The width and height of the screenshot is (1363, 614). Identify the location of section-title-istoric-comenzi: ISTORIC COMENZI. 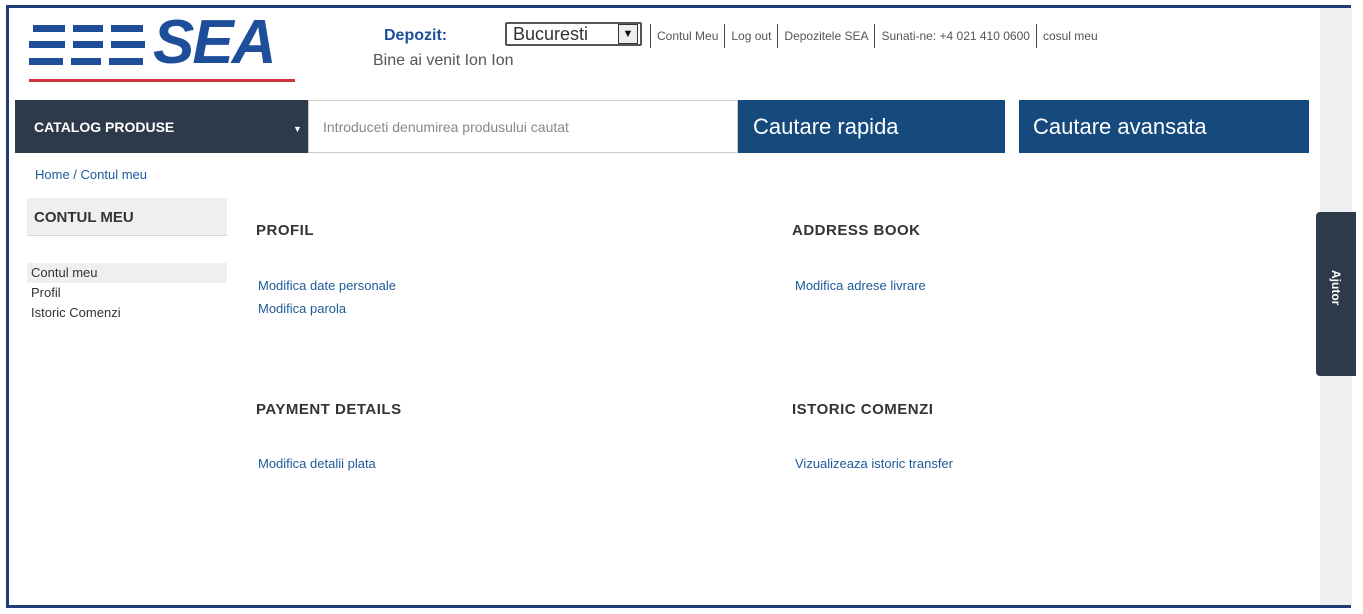
(863, 409).